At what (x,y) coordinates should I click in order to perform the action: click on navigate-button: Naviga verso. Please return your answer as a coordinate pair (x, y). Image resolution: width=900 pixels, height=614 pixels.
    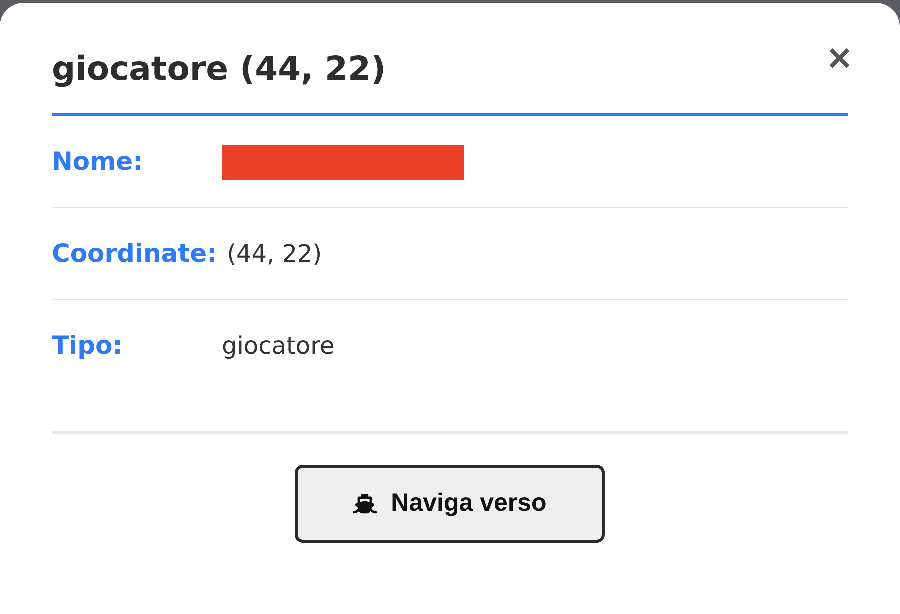
    Looking at the image, I should click on (450, 504).